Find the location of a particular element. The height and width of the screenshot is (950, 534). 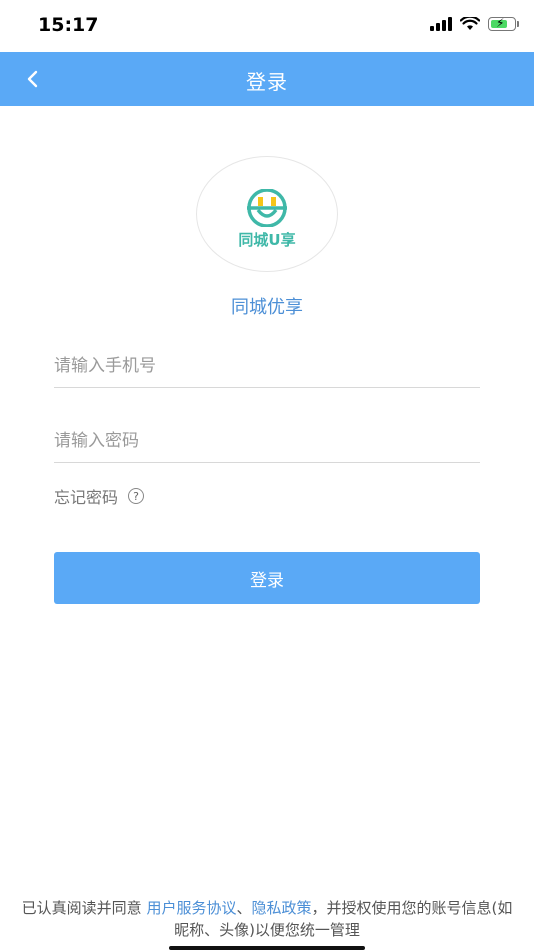

status-icons: ⚡ is located at coordinates (474, 23).